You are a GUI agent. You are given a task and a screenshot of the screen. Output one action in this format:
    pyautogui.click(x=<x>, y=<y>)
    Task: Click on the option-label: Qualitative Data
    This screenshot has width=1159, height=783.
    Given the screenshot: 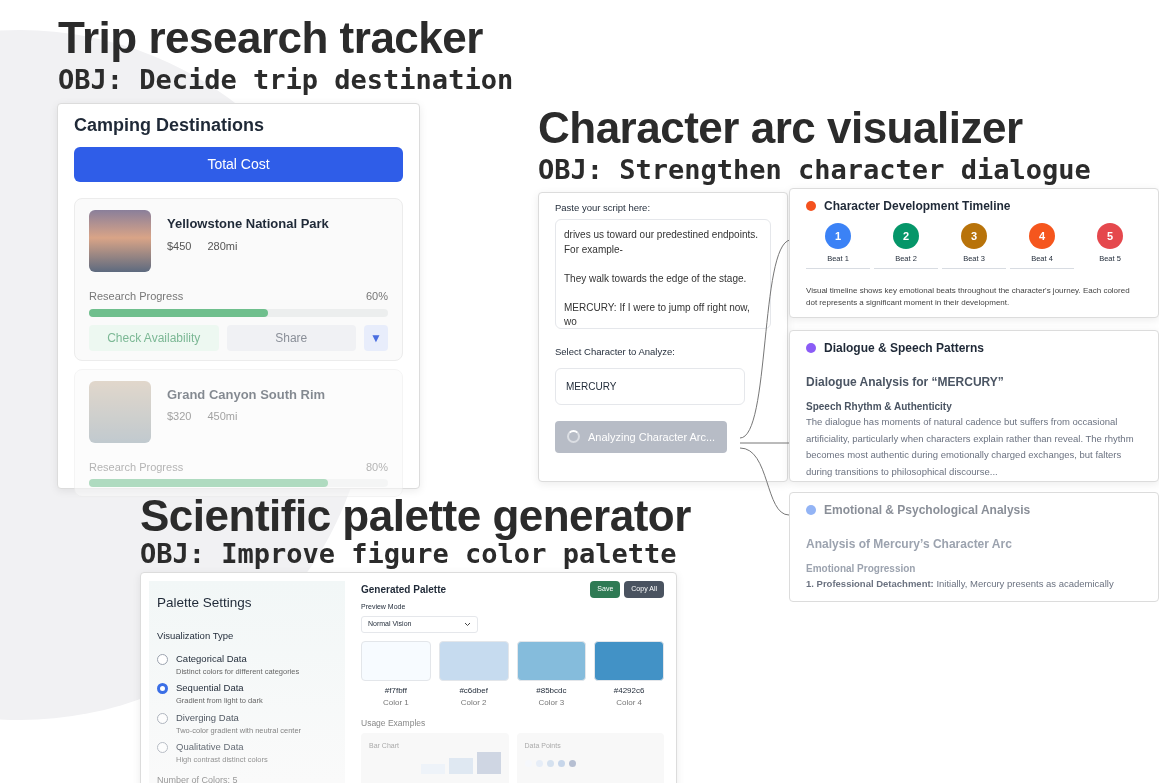 What is the action you would take?
    pyautogui.click(x=210, y=747)
    